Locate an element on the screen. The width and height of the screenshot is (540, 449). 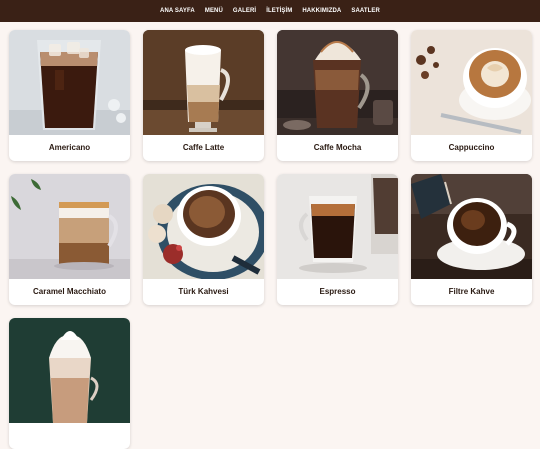
americano-image is located at coordinates (69, 82).